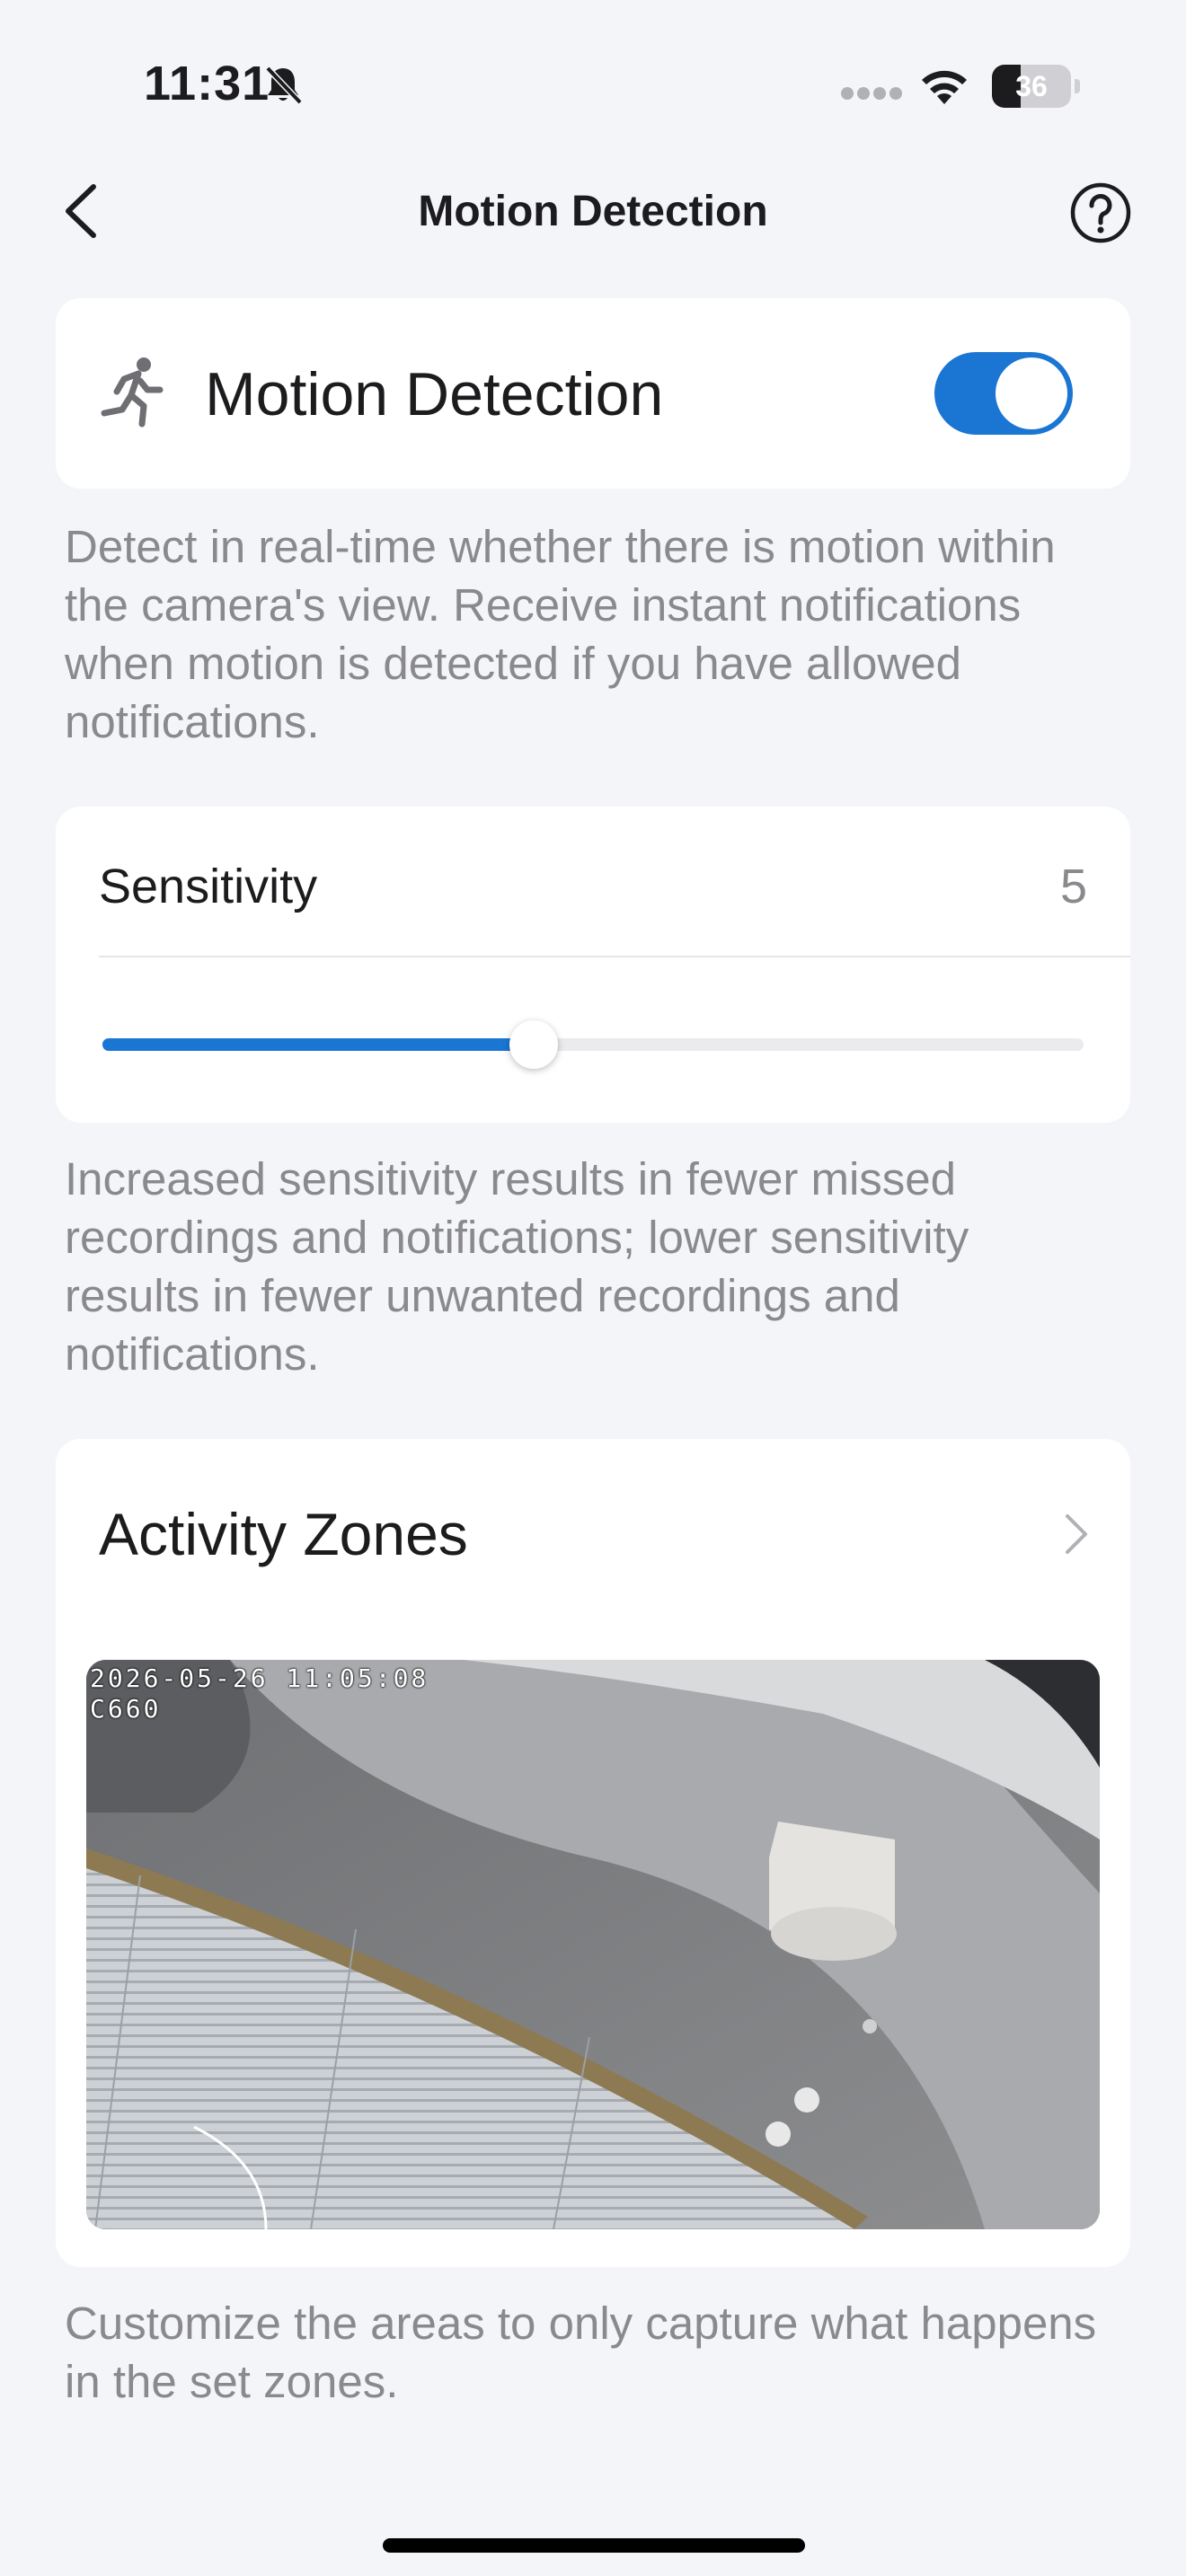 The image size is (1186, 2576). I want to click on battery-icon: 36, so click(1036, 86).